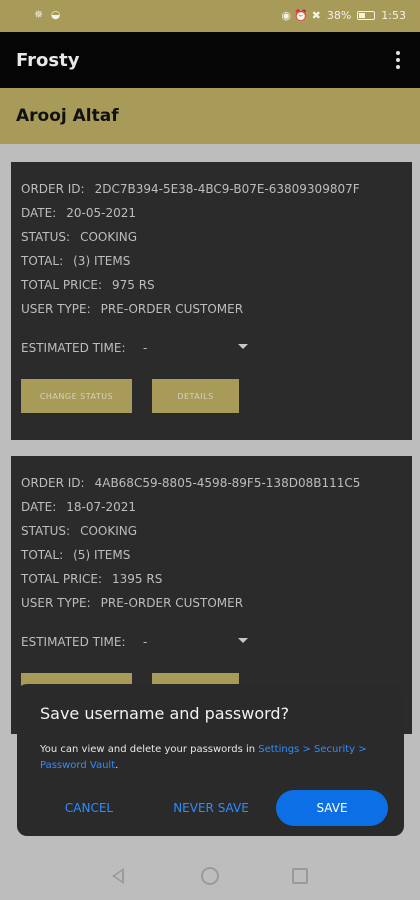 The image size is (420, 900). Describe the element at coordinates (76, 396) in the screenshot. I see `change-status-button: CHANGE STATUS` at that location.